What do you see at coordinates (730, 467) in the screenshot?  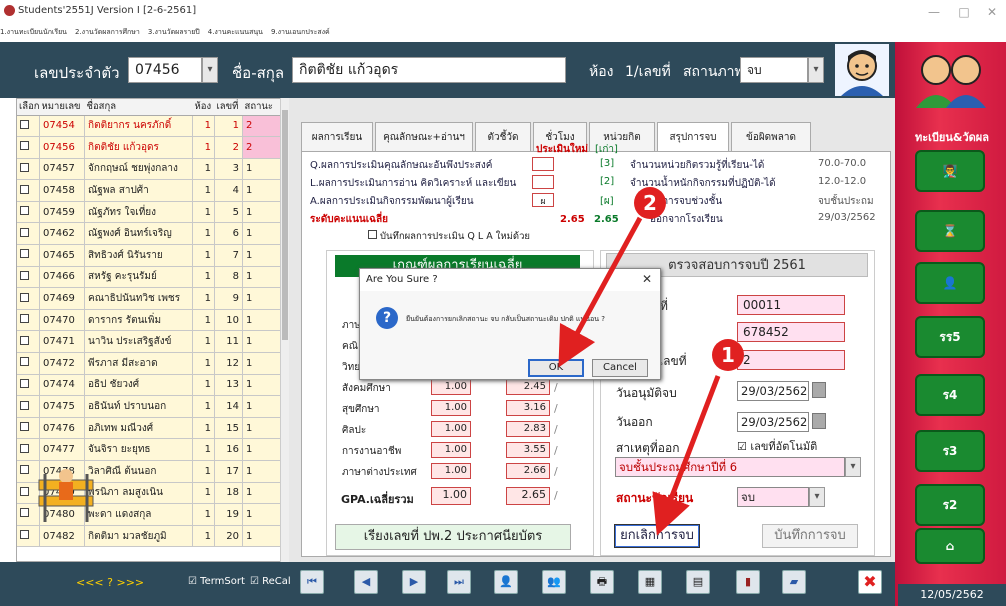 I see `reason-select: จบชั้นประถมศึกษาปีที่ 6` at bounding box center [730, 467].